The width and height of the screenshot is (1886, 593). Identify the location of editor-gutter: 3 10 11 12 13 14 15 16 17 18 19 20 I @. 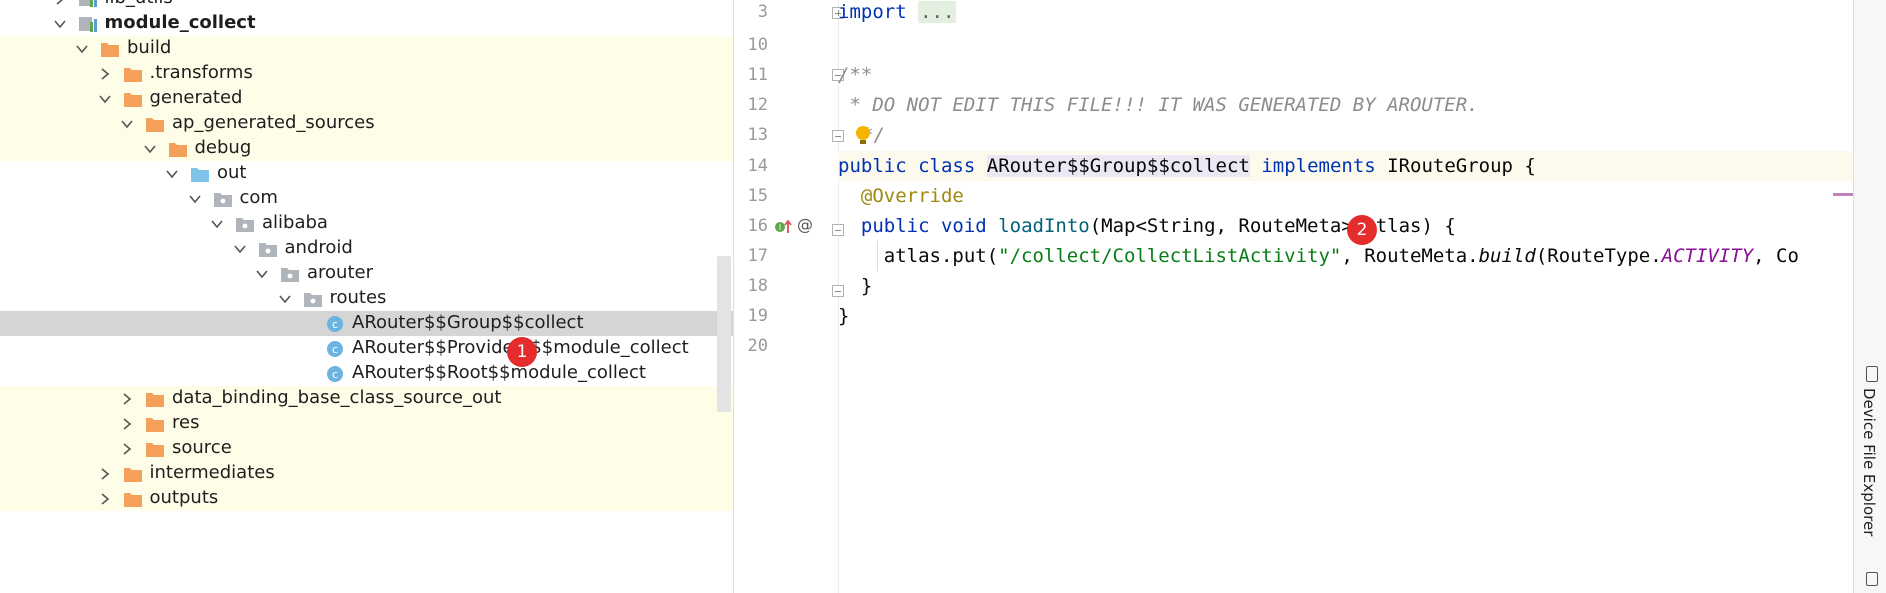
(789, 296).